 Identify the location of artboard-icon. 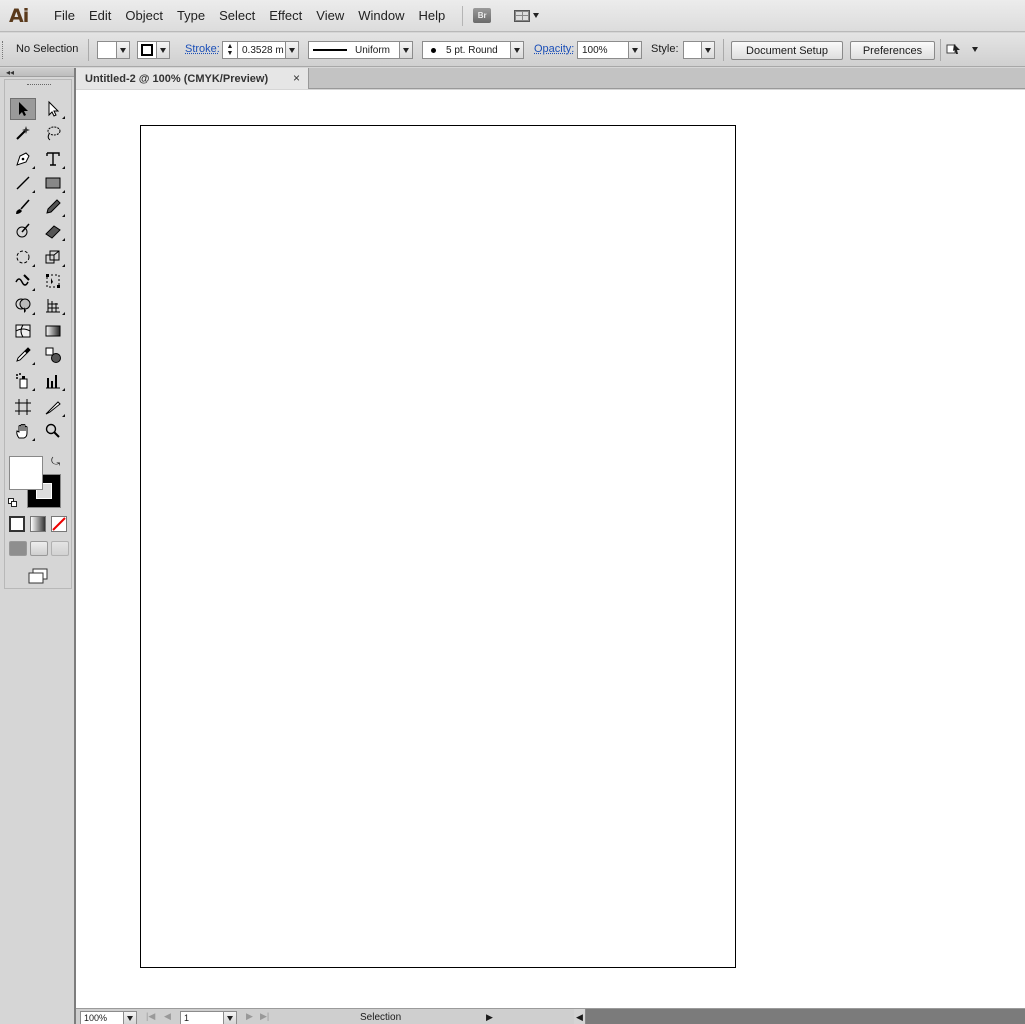
(23, 407).